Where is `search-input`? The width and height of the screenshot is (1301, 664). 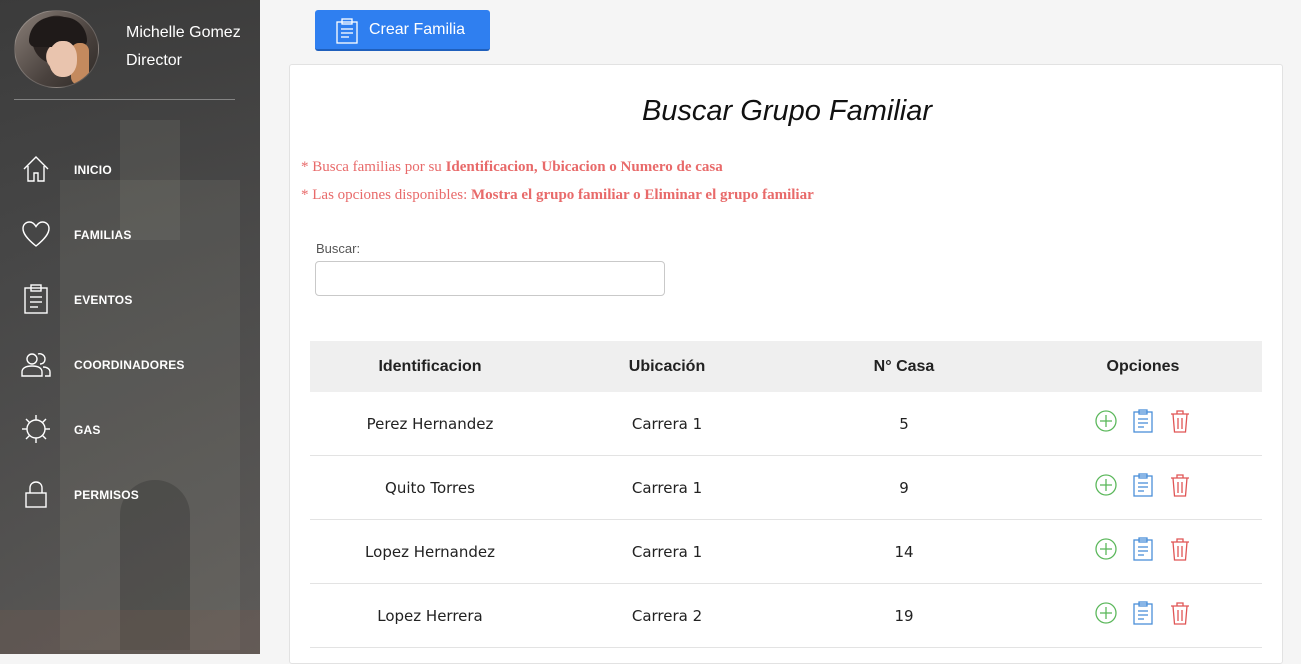
search-input is located at coordinates (490, 278).